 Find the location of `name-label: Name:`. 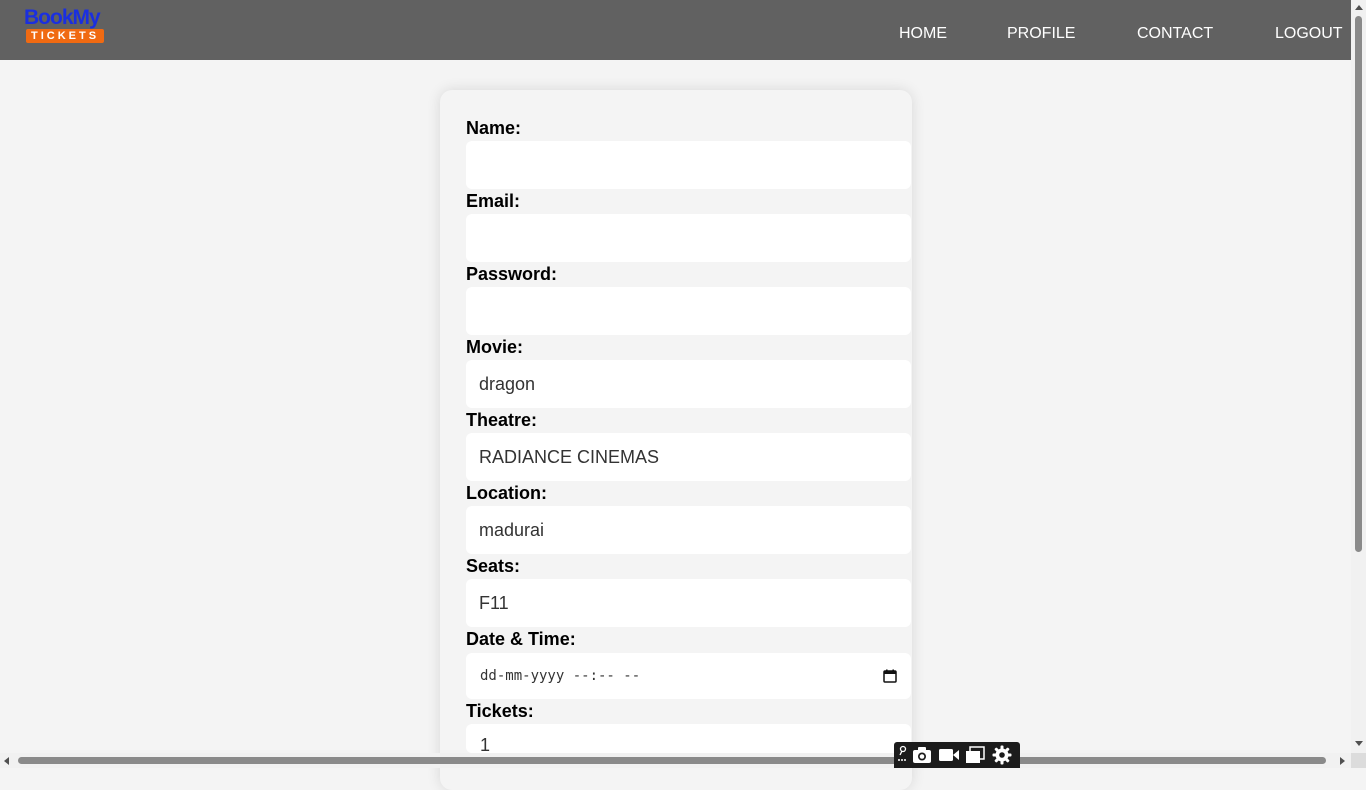

name-label: Name: is located at coordinates (494, 128).